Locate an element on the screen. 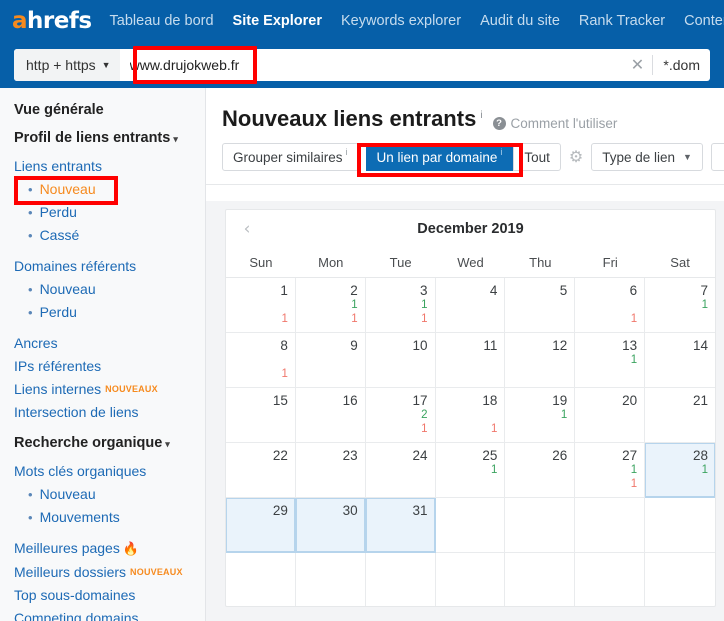  calendar-day-number: 2 is located at coordinates (354, 290).